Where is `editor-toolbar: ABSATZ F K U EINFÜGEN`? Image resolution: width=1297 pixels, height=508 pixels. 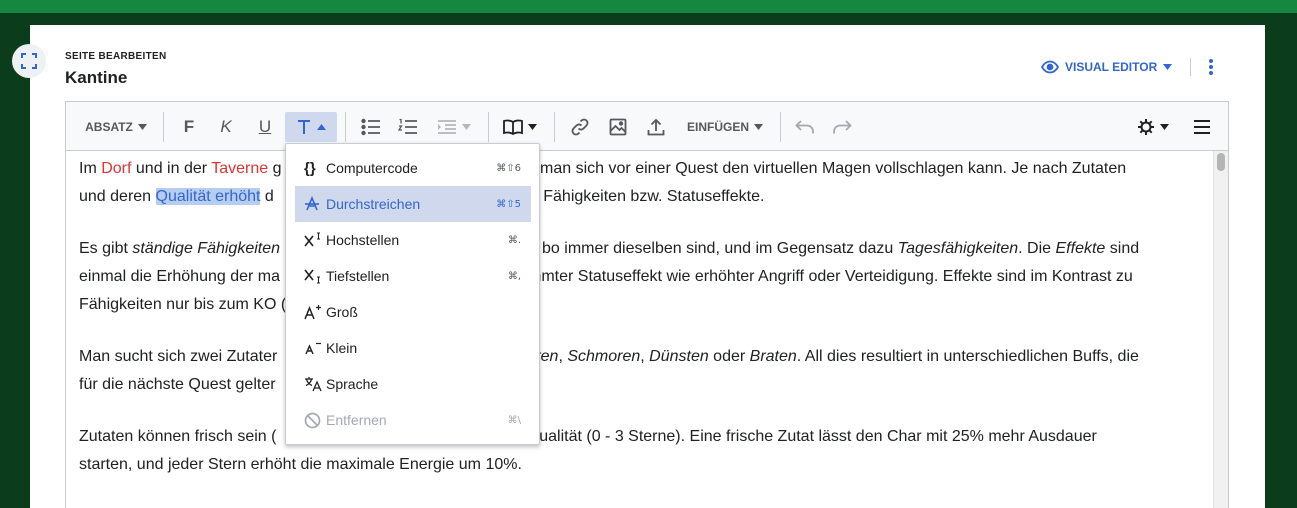
editor-toolbar: ABSATZ F K U EINFÜGEN is located at coordinates (647, 126).